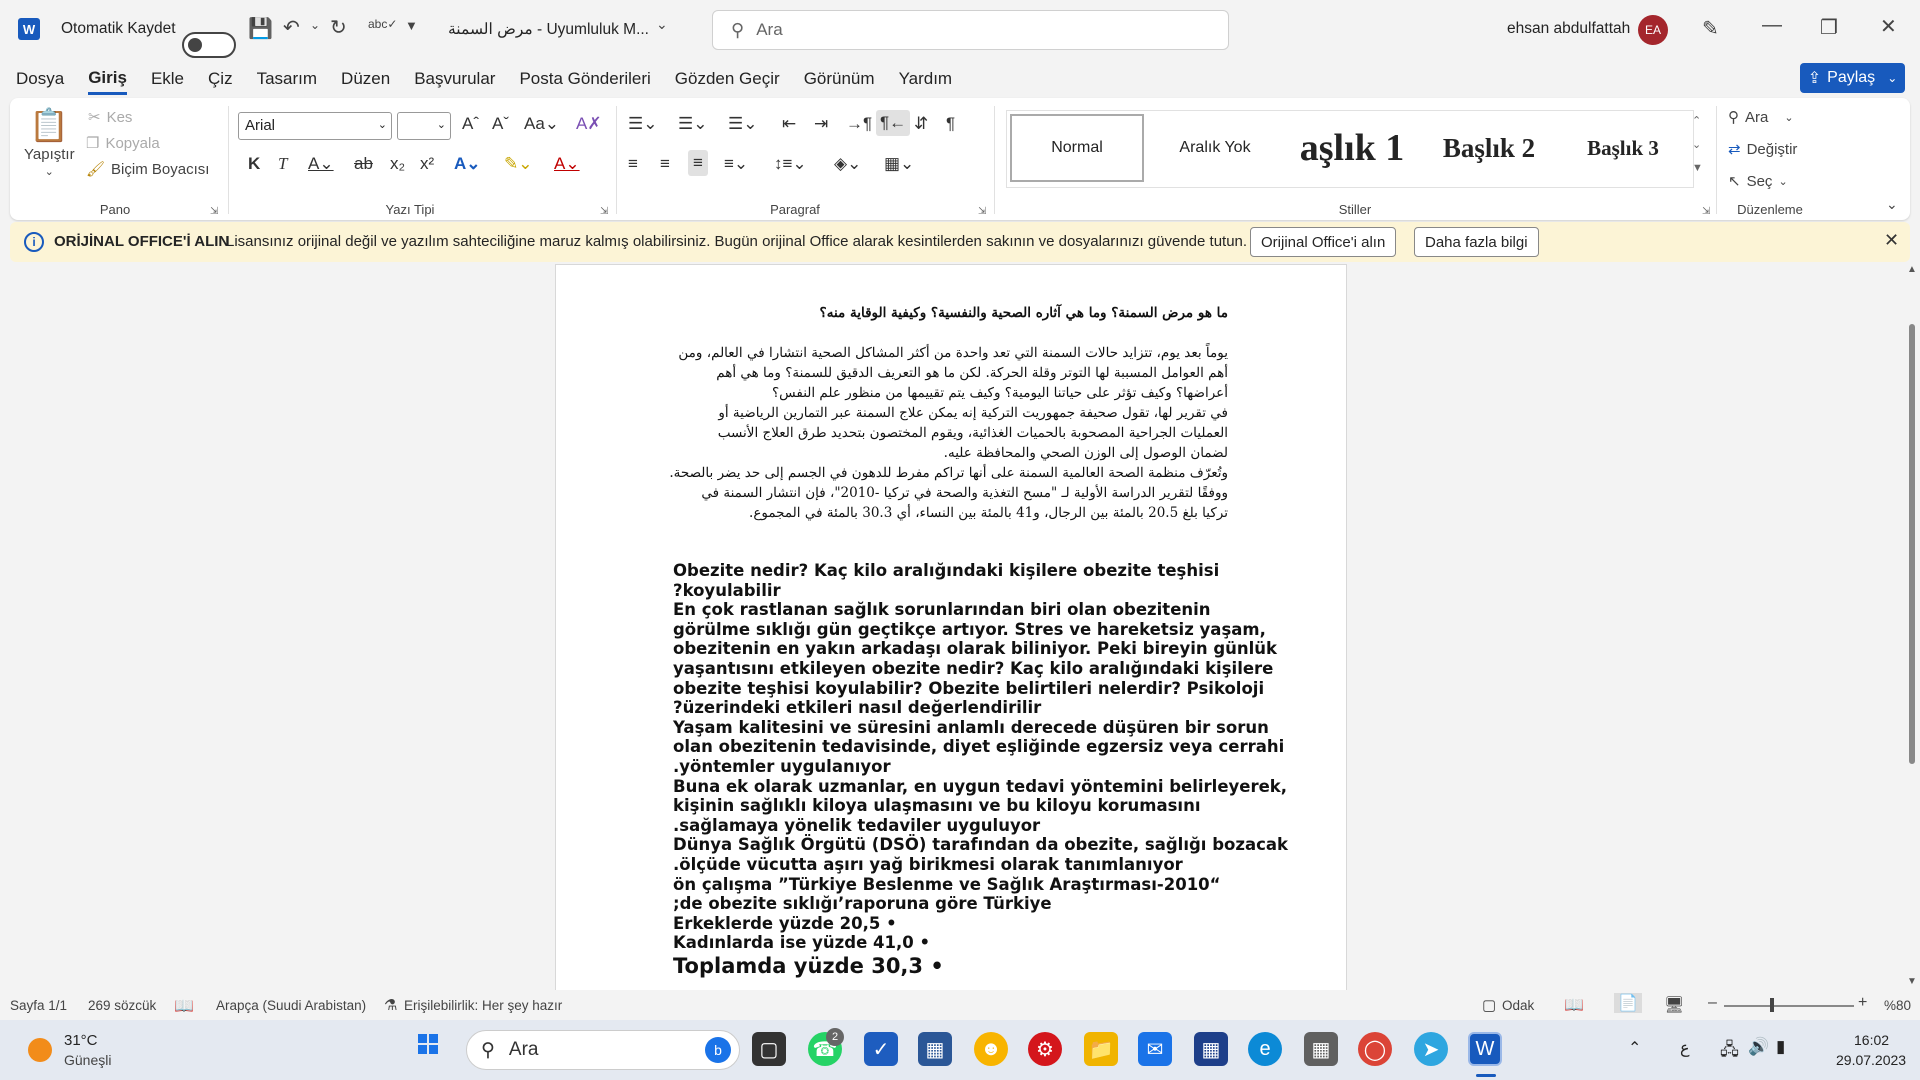 This screenshot has width=1920, height=1080. Describe the element at coordinates (1568, 29) in the screenshot. I see `user-name: ehsan abdulfattah` at that location.